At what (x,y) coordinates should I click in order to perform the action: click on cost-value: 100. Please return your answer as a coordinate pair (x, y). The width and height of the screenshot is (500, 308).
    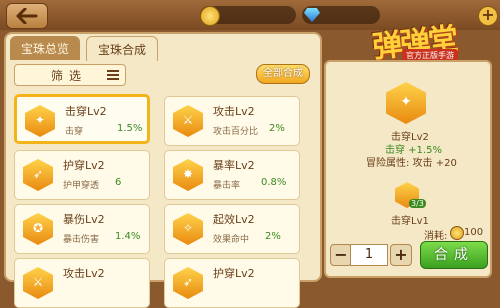
    Looking at the image, I should click on (474, 232).